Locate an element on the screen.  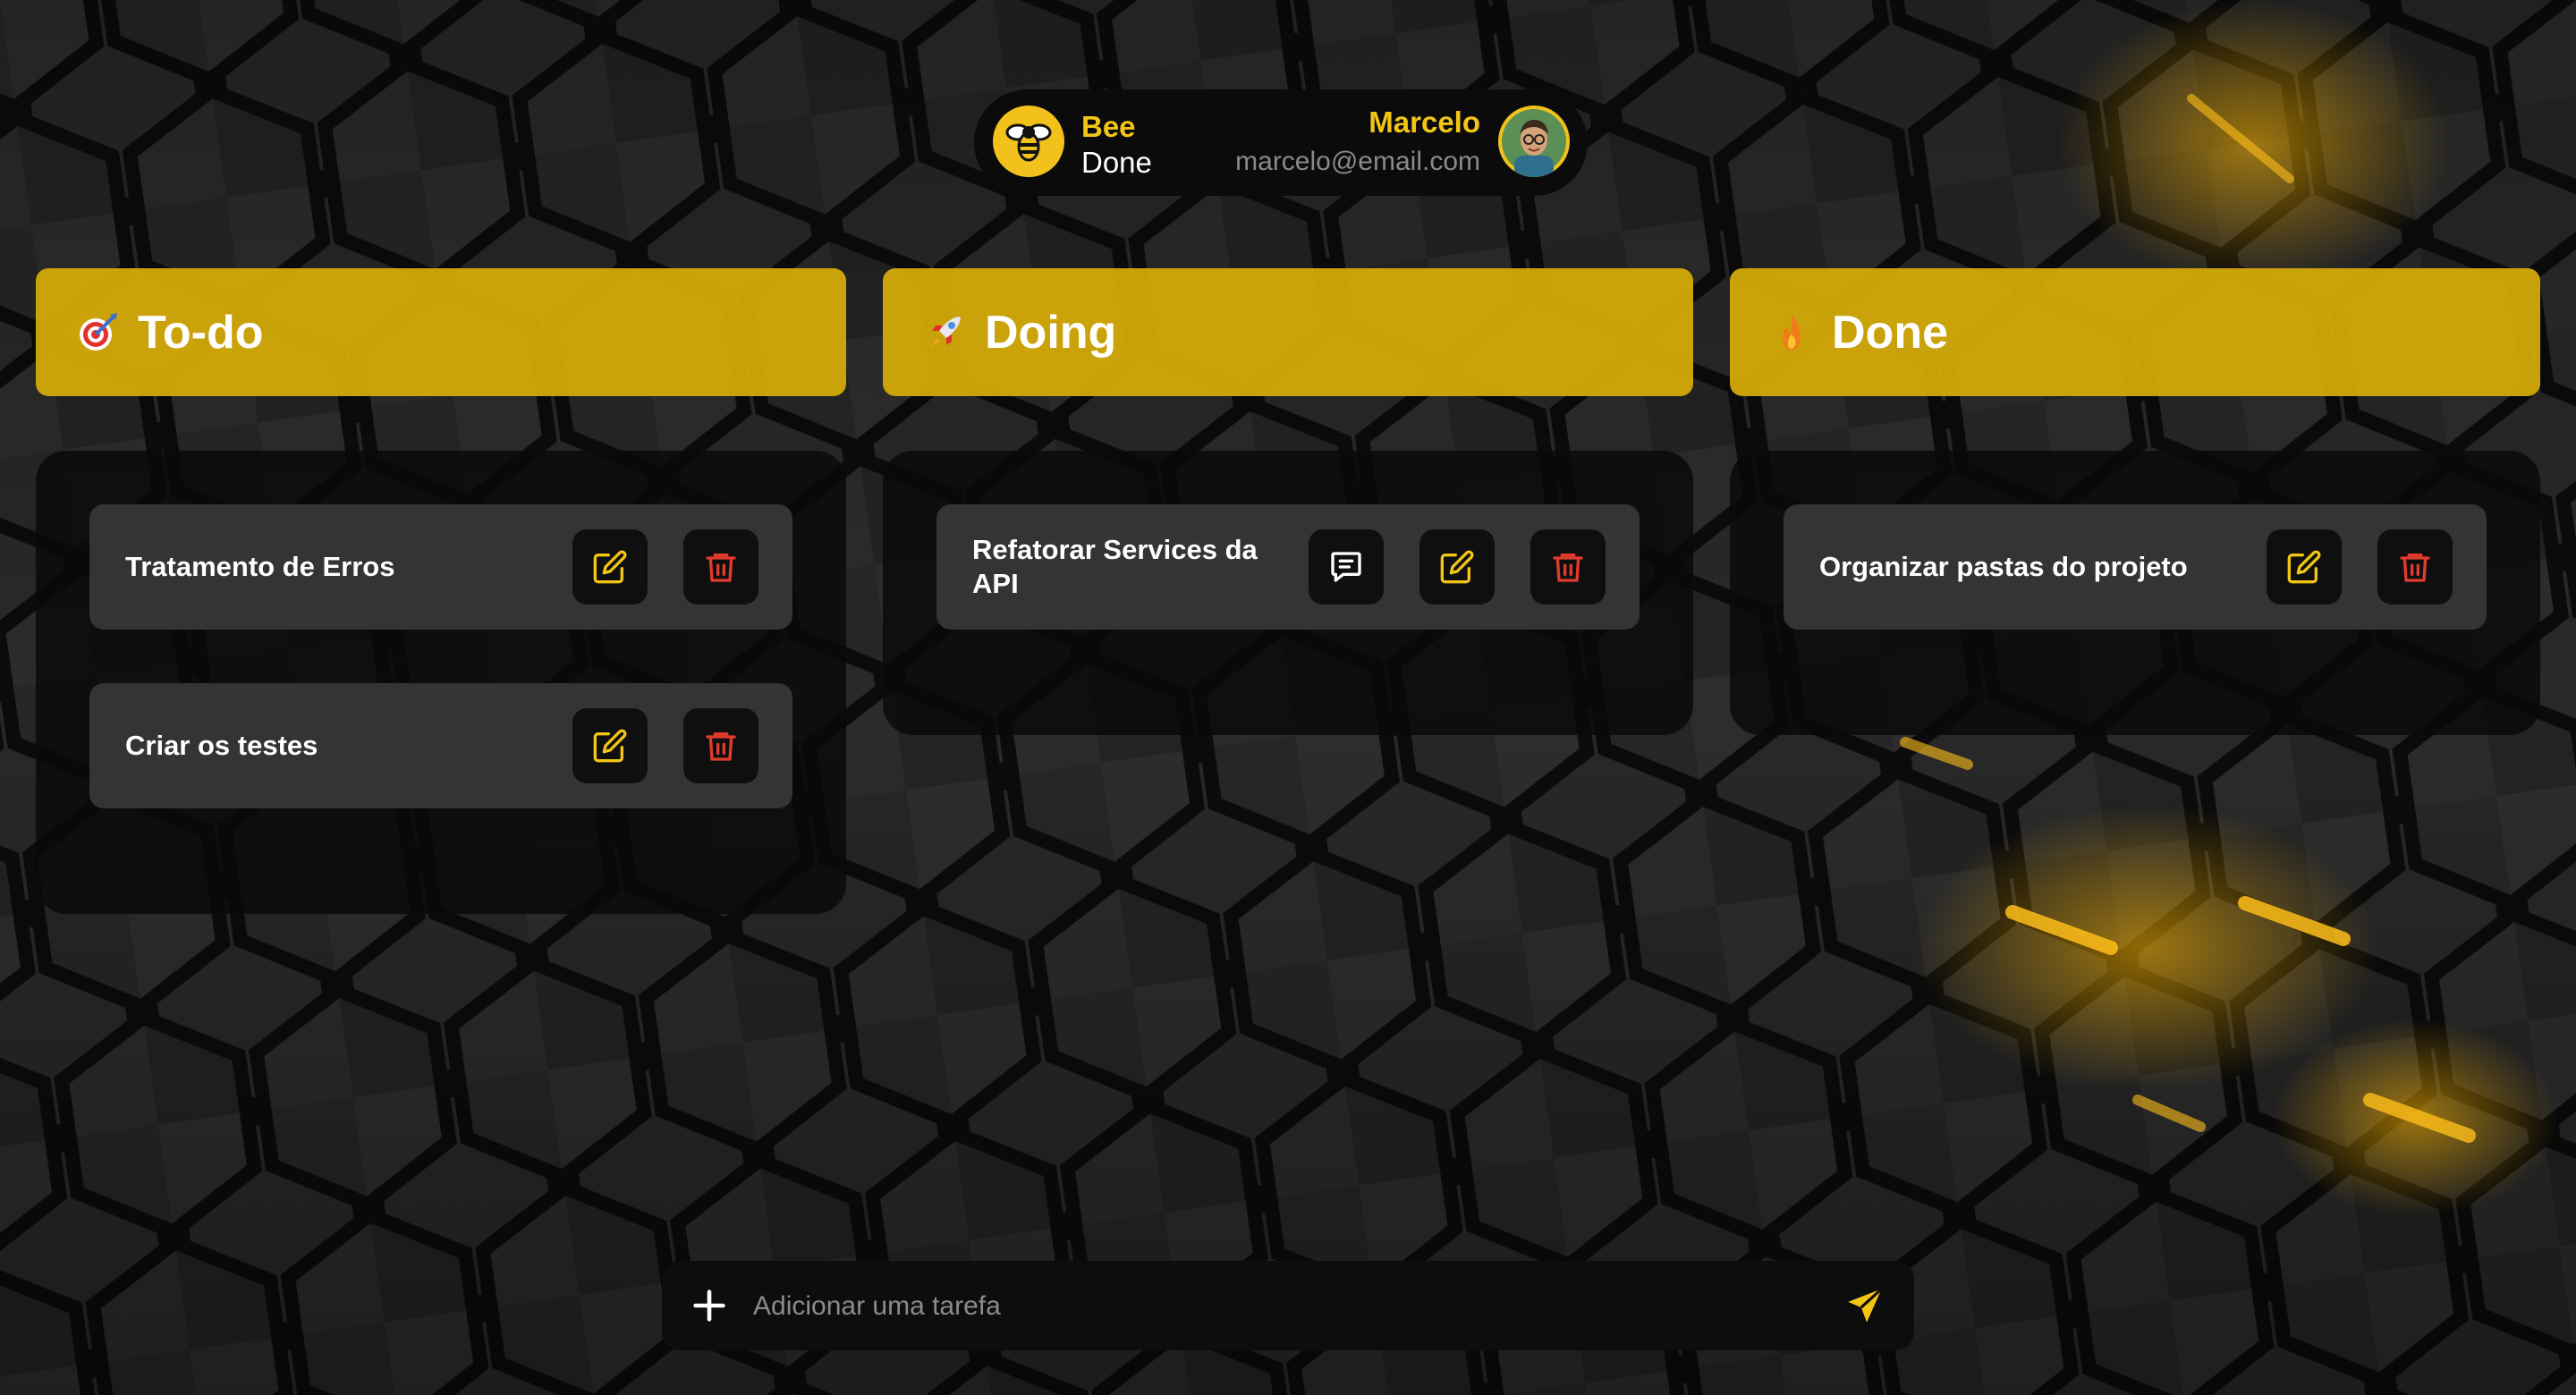
brand-line-2: Done is located at coordinates (1116, 162).